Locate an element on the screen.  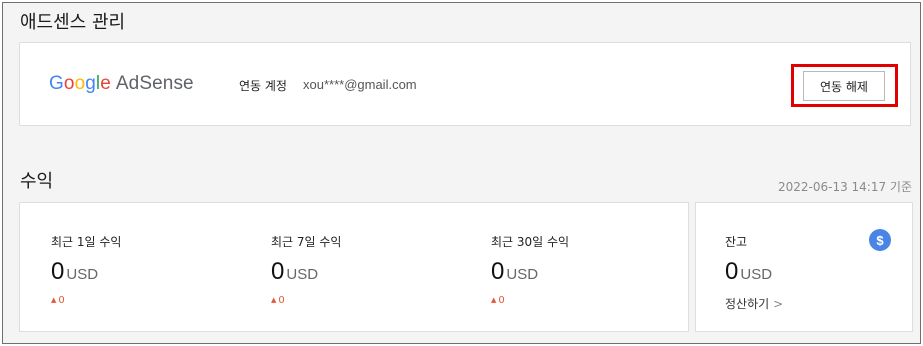
linked-account-label: 연동 계정 is located at coordinates (263, 86).